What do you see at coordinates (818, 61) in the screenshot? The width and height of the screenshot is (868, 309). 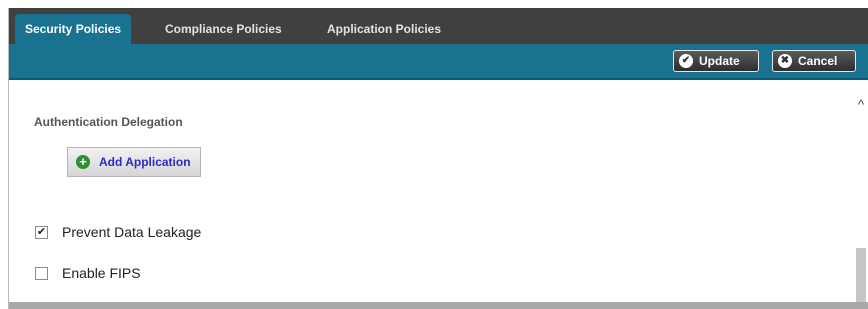 I see `cancel-label: Cancel` at bounding box center [818, 61].